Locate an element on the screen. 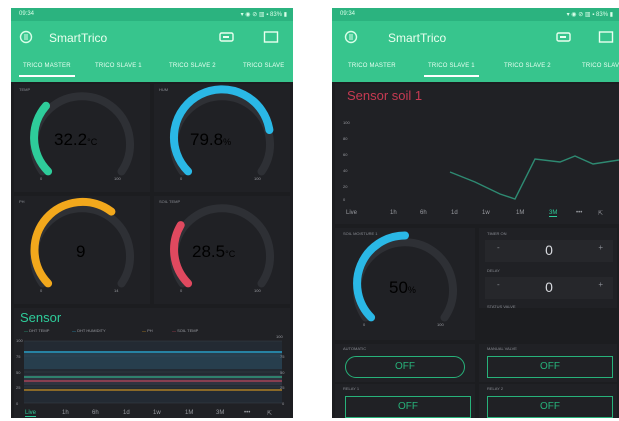 This screenshot has width=619, height=421. axis-left-tick: 0 is located at coordinates (17, 403).